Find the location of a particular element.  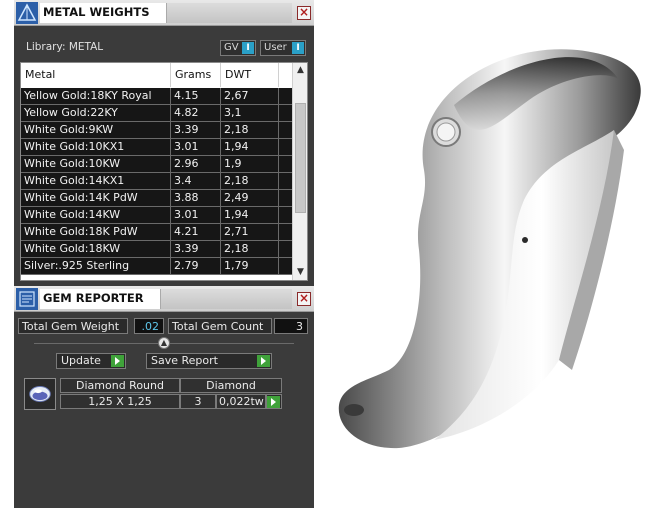

total-gem-count-value: 3 is located at coordinates (291, 326).